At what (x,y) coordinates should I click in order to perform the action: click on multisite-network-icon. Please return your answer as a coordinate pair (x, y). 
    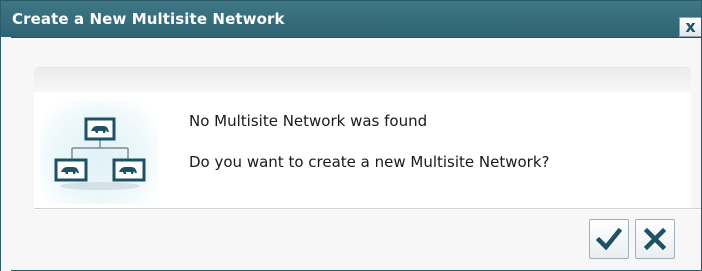
    Looking at the image, I should click on (99, 152).